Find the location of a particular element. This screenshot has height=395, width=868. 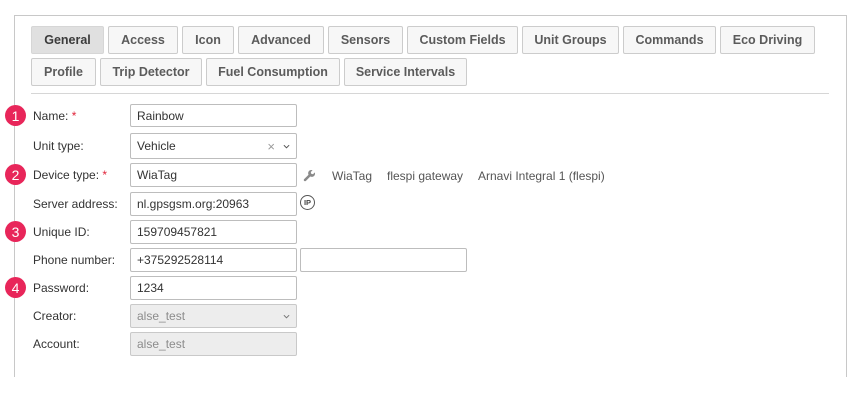

second-phone-number-input is located at coordinates (383, 260).